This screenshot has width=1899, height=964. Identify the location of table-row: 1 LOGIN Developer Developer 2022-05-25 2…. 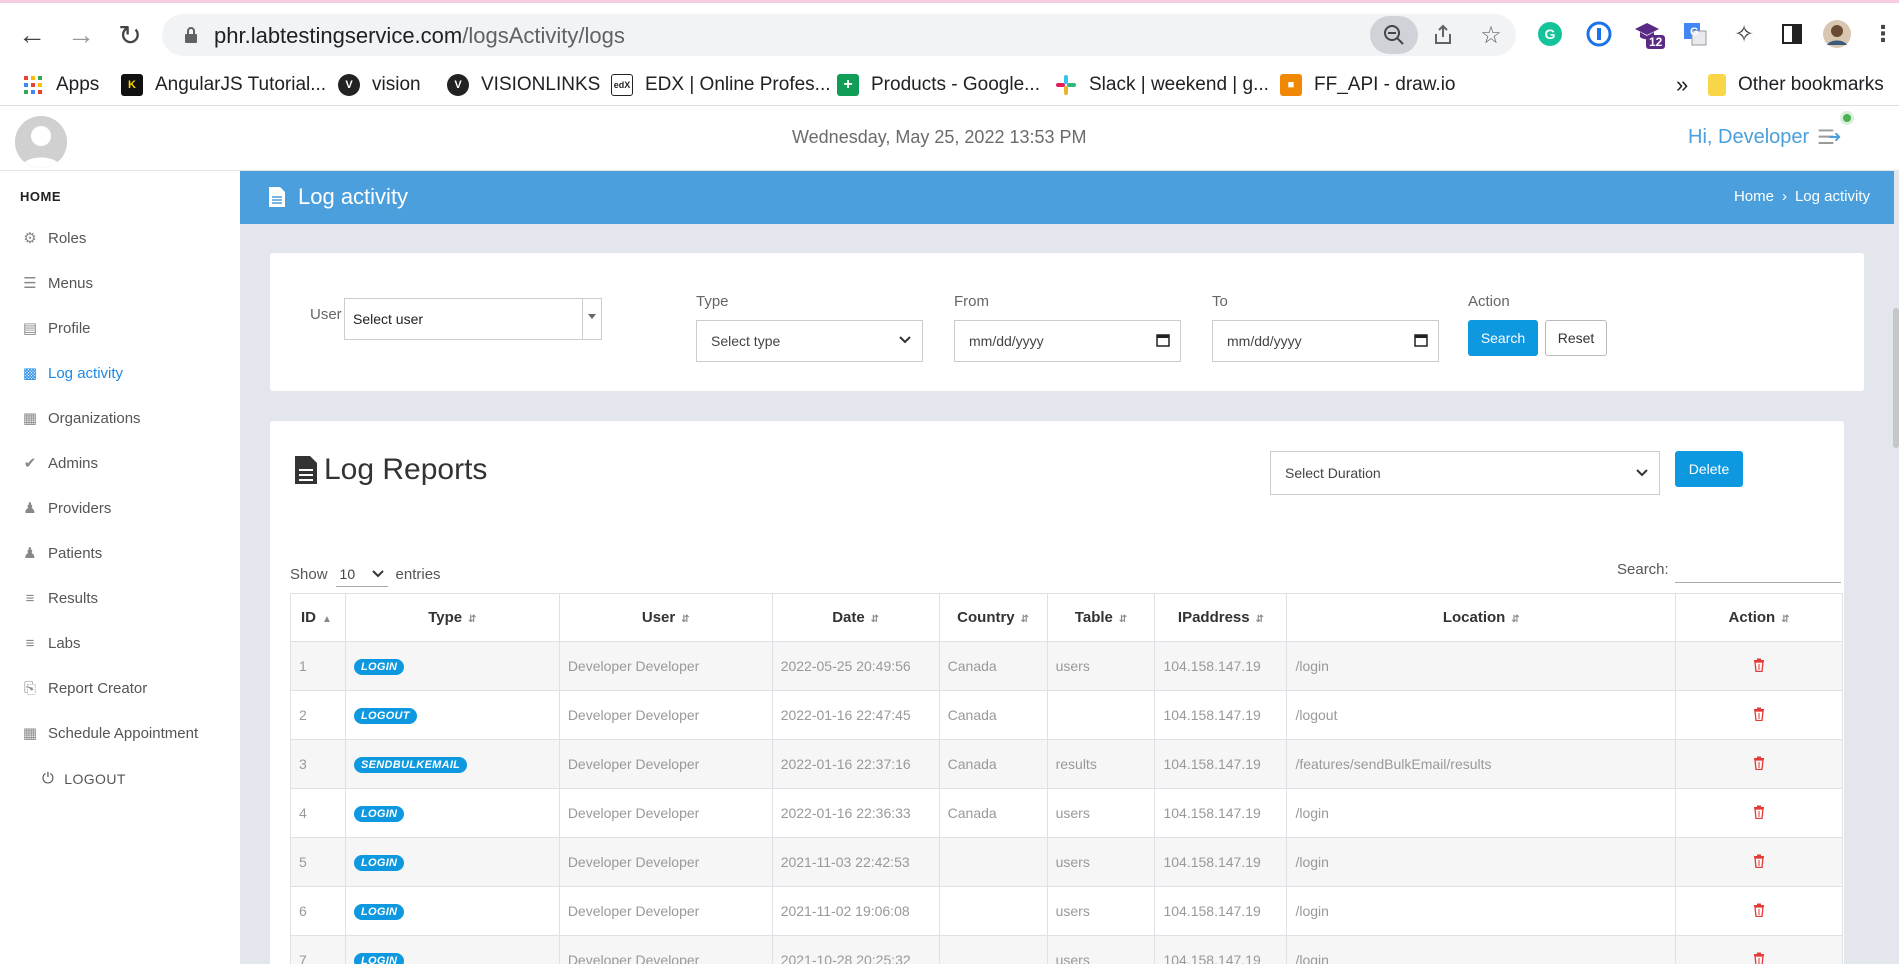
(1066, 666).